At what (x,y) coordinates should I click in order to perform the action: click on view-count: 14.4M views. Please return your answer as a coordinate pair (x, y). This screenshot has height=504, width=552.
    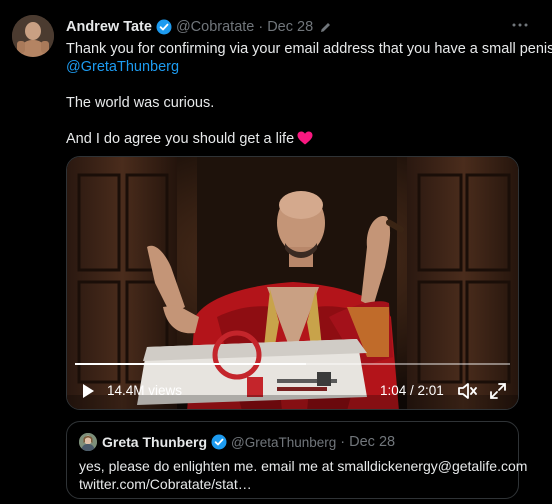
    Looking at the image, I should click on (145, 390).